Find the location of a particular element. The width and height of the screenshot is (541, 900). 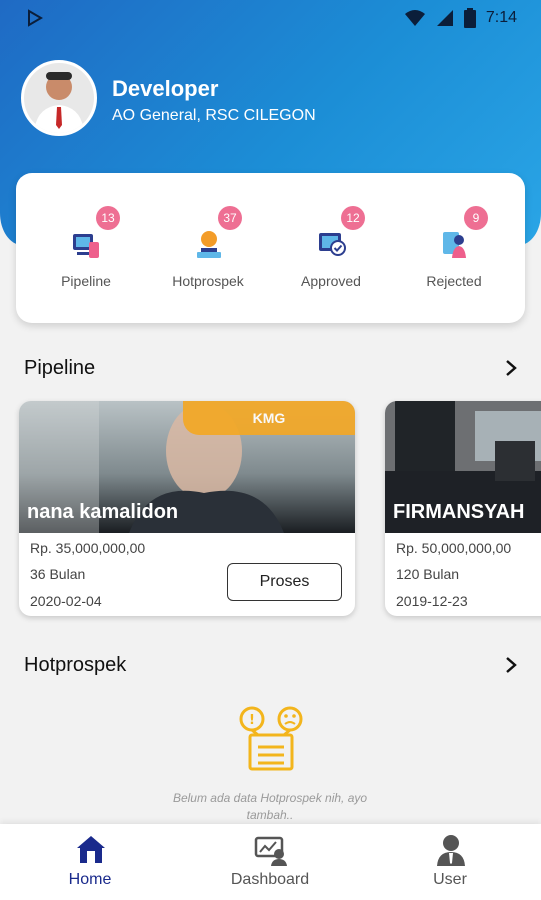

hotprospek-section-title: Hotprospek is located at coordinates (75, 665).